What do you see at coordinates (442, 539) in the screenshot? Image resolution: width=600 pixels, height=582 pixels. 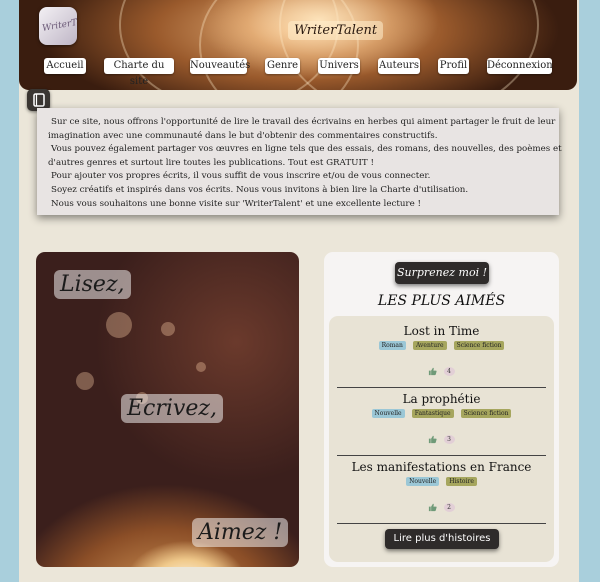 I see `read-more-button: Lire plus d'histoires` at bounding box center [442, 539].